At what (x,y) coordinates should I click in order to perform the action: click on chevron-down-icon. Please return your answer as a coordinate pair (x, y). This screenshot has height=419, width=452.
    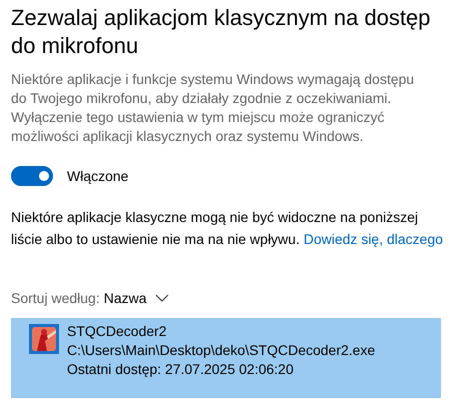
    Looking at the image, I should click on (161, 298).